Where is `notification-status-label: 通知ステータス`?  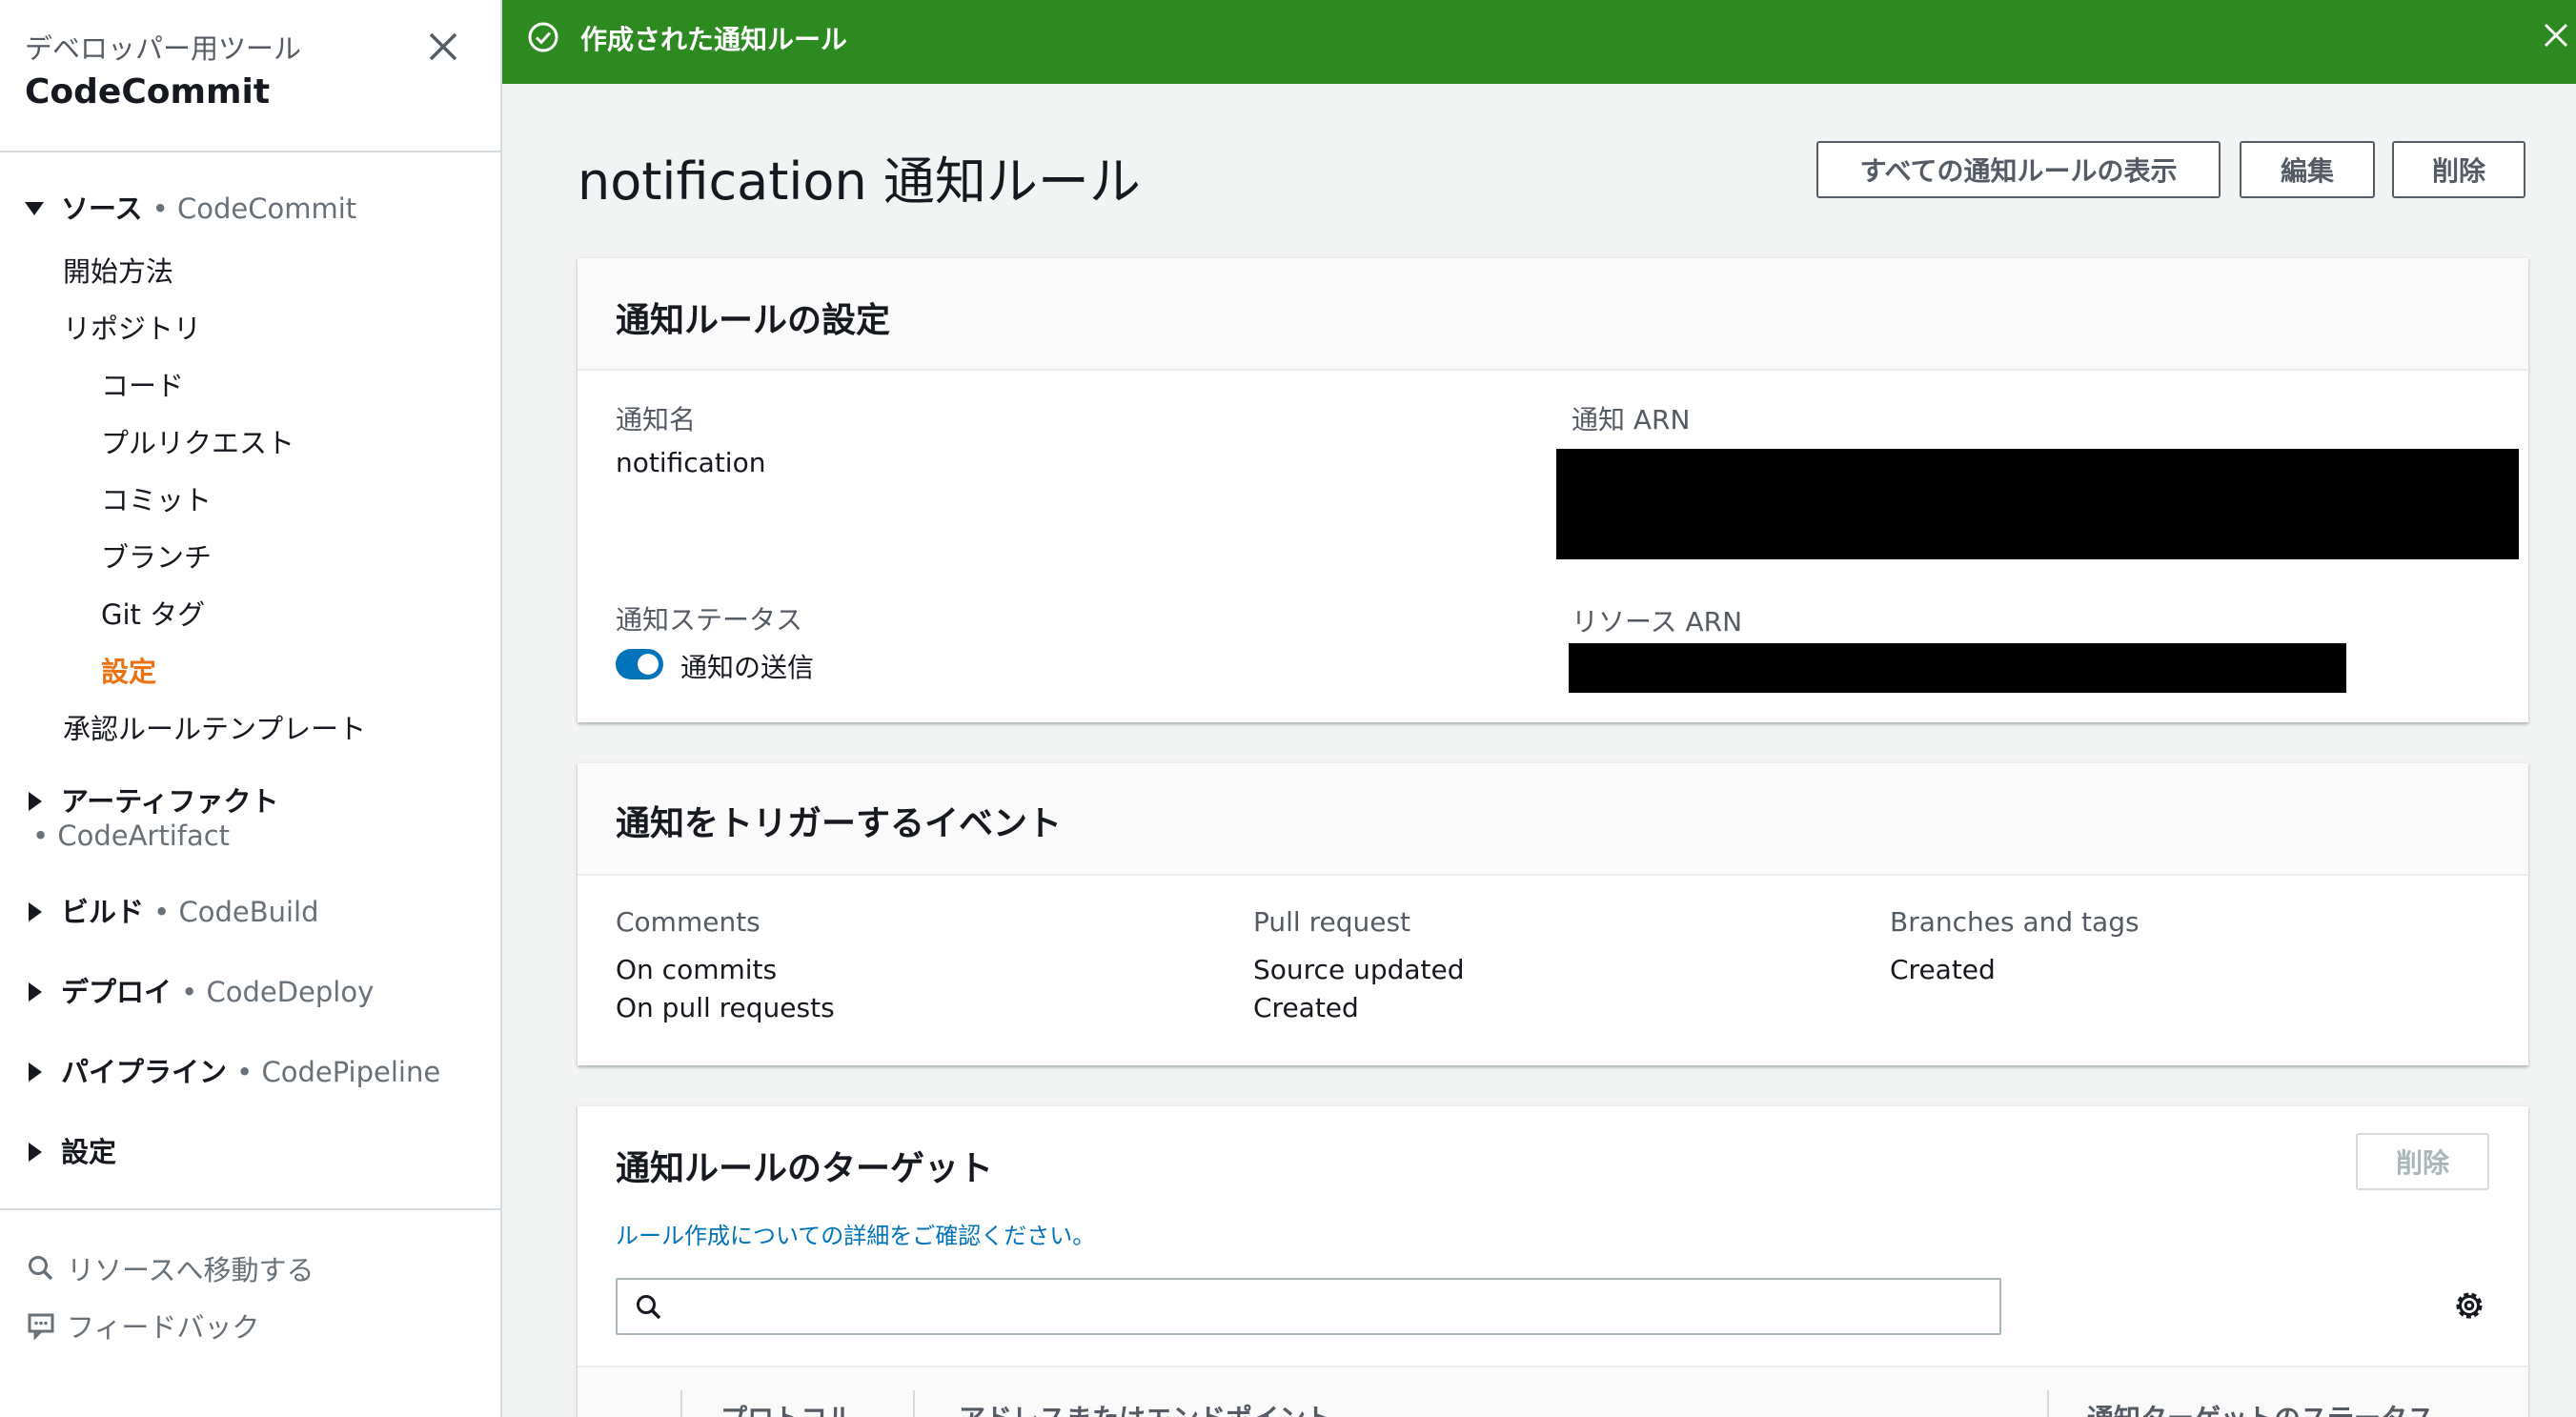
notification-status-label: 通知ステータス is located at coordinates (710, 620).